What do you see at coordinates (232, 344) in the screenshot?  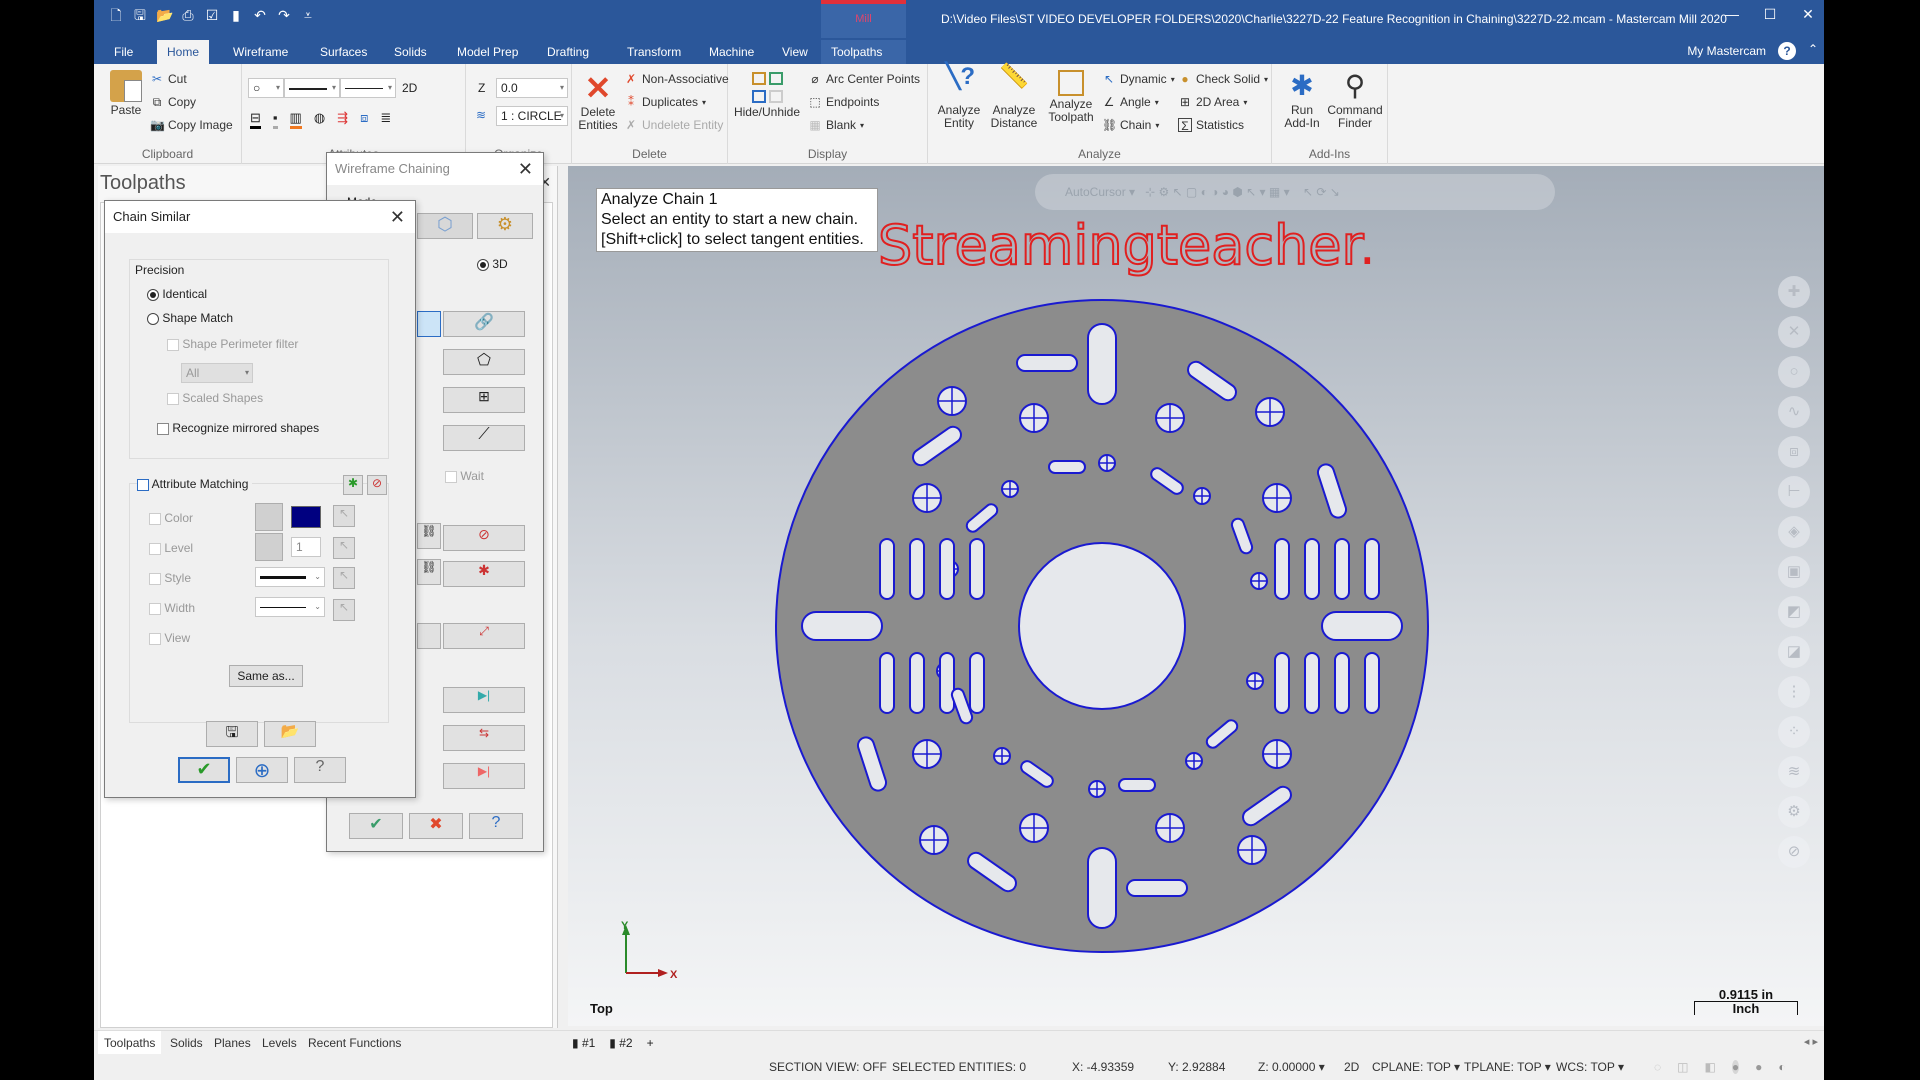 I see `shape-perimeter-checkbox: Shape Perimeter filter` at bounding box center [232, 344].